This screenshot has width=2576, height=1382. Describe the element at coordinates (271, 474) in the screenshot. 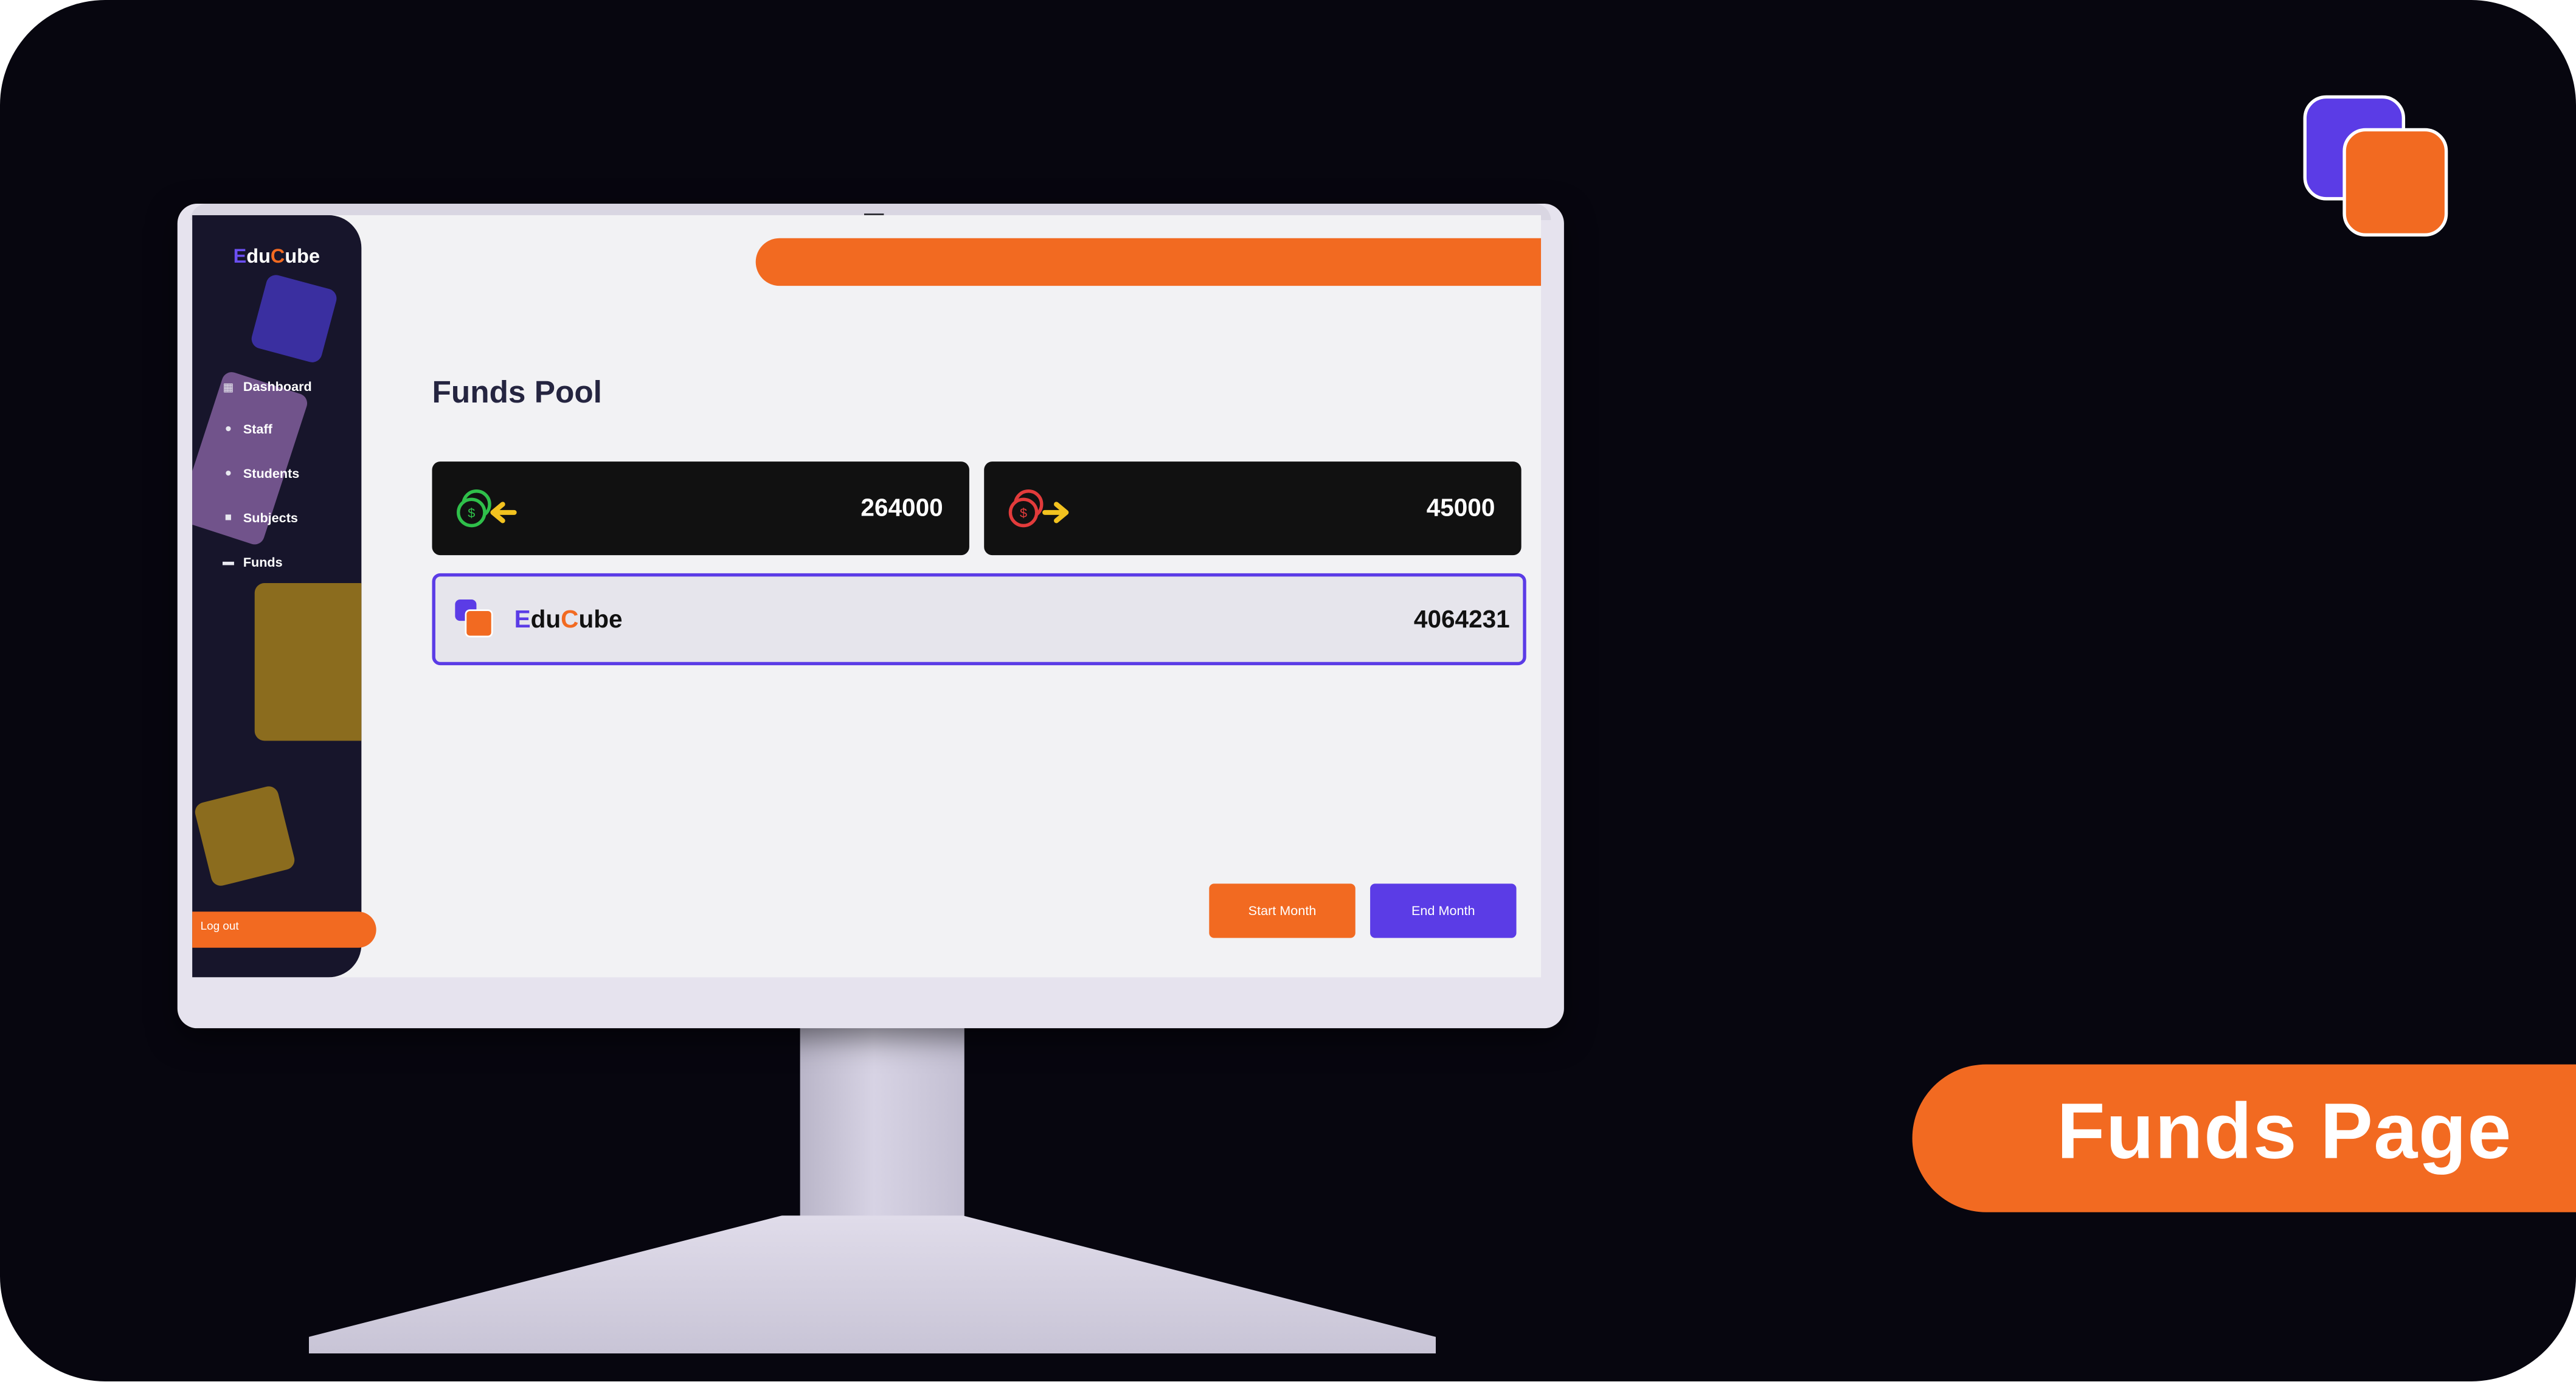

I see `sidebar-item-label: Students` at that location.